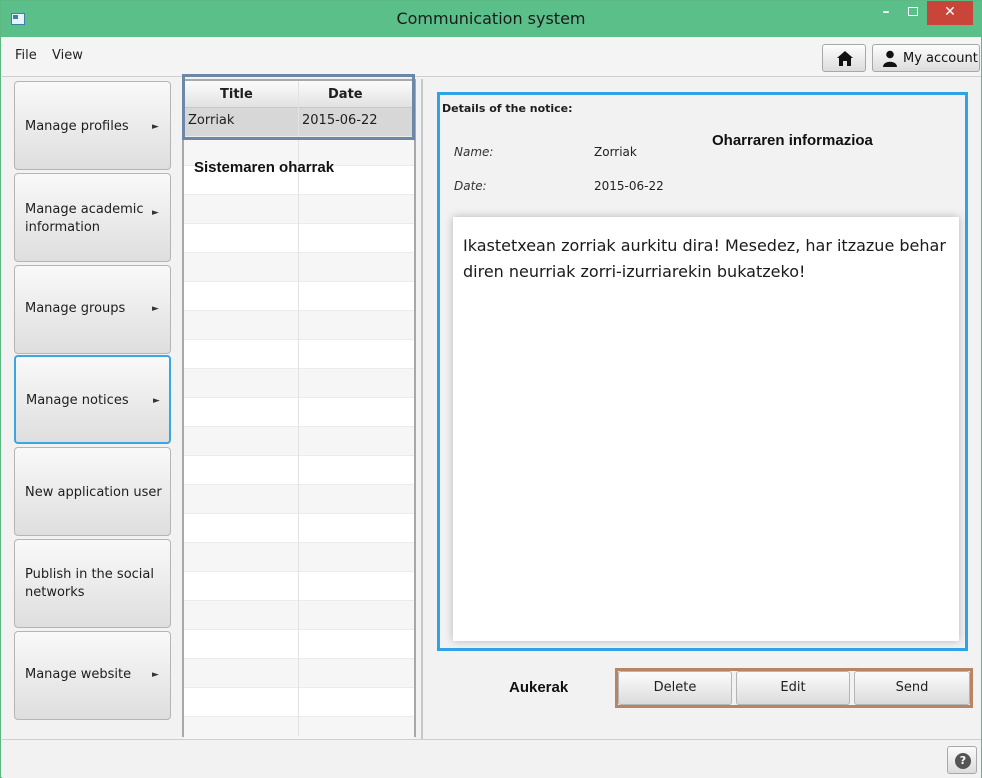 The height and width of the screenshot is (778, 982). Describe the element at coordinates (940, 58) in the screenshot. I see `my-account-label: My account` at that location.